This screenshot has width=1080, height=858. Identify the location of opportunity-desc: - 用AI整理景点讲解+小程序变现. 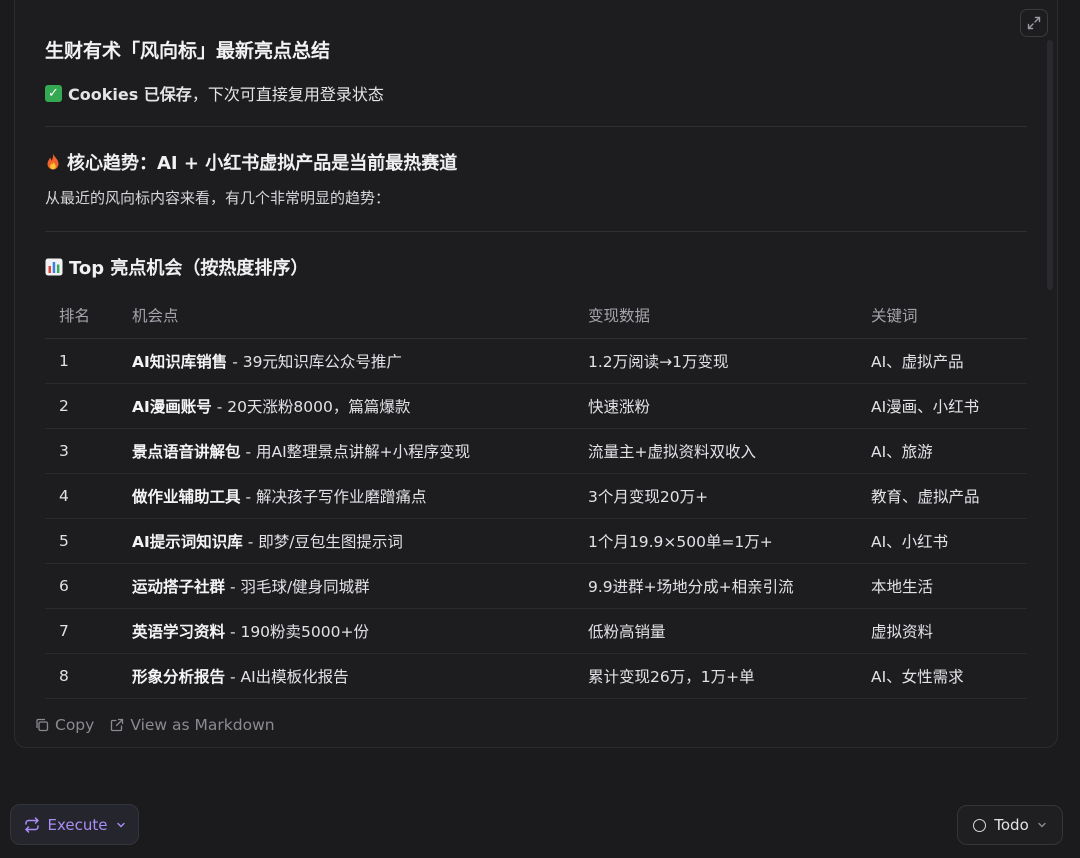
(355, 452).